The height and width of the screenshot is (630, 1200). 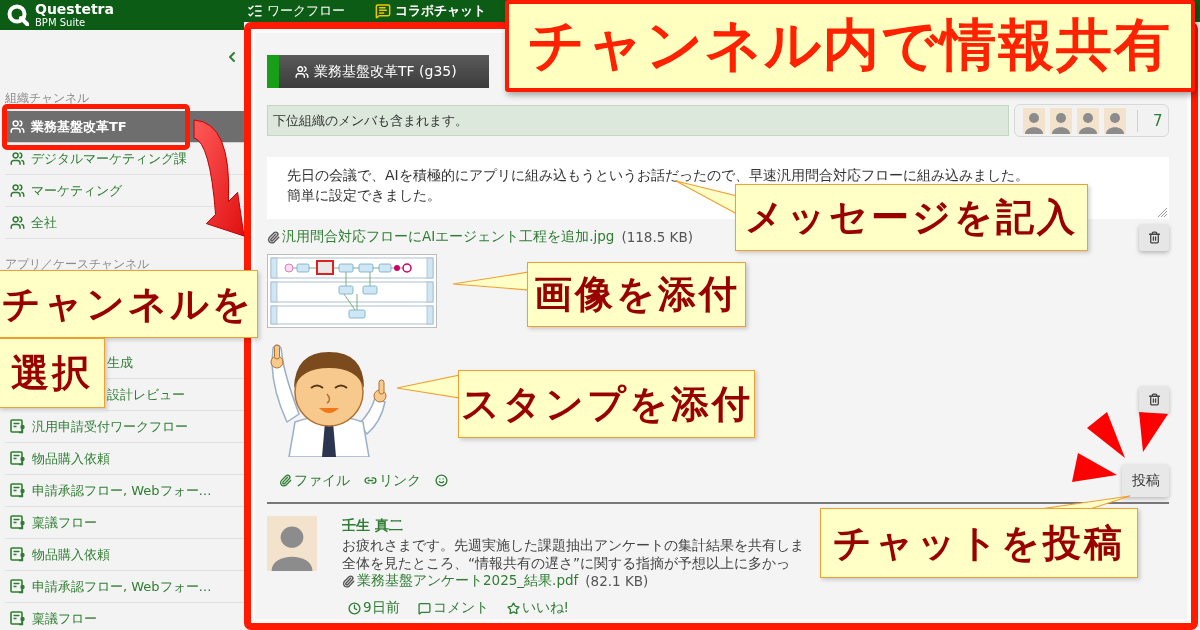 I want to click on author-name: 壬生 真二, so click(x=372, y=525).